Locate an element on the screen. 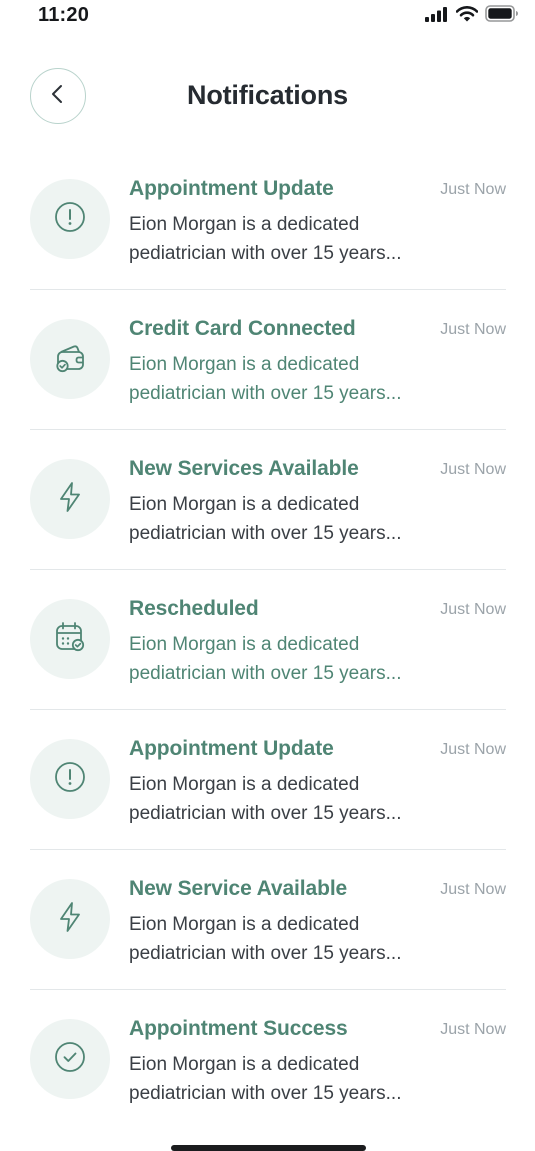 Image resolution: width=535 pixels, height=1151 pixels. cellular-signal-icon is located at coordinates (437, 16).